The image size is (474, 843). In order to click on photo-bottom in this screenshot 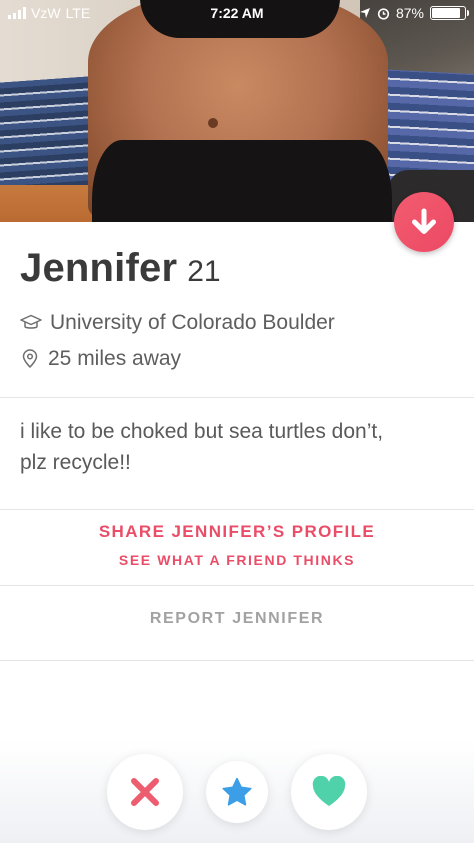, I will do `click(242, 181)`.